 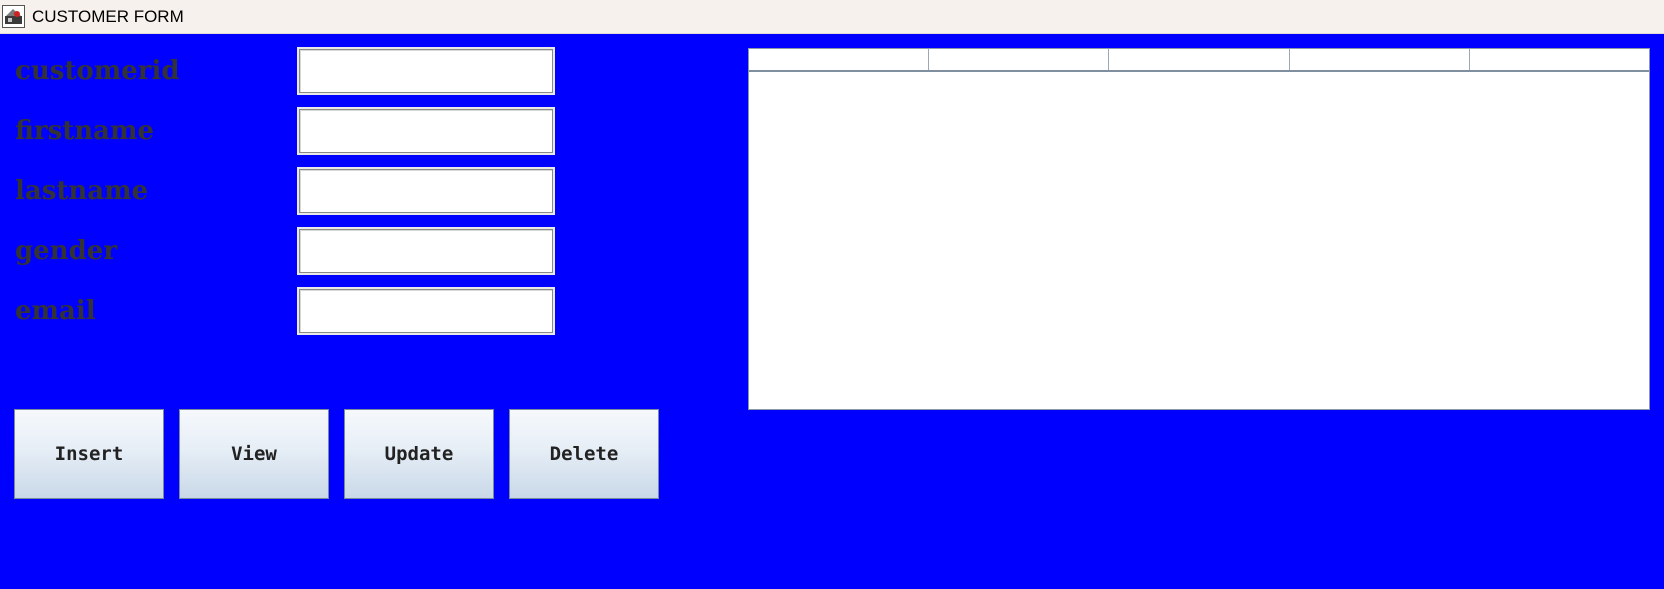 I want to click on customerid-input, so click(x=426, y=71).